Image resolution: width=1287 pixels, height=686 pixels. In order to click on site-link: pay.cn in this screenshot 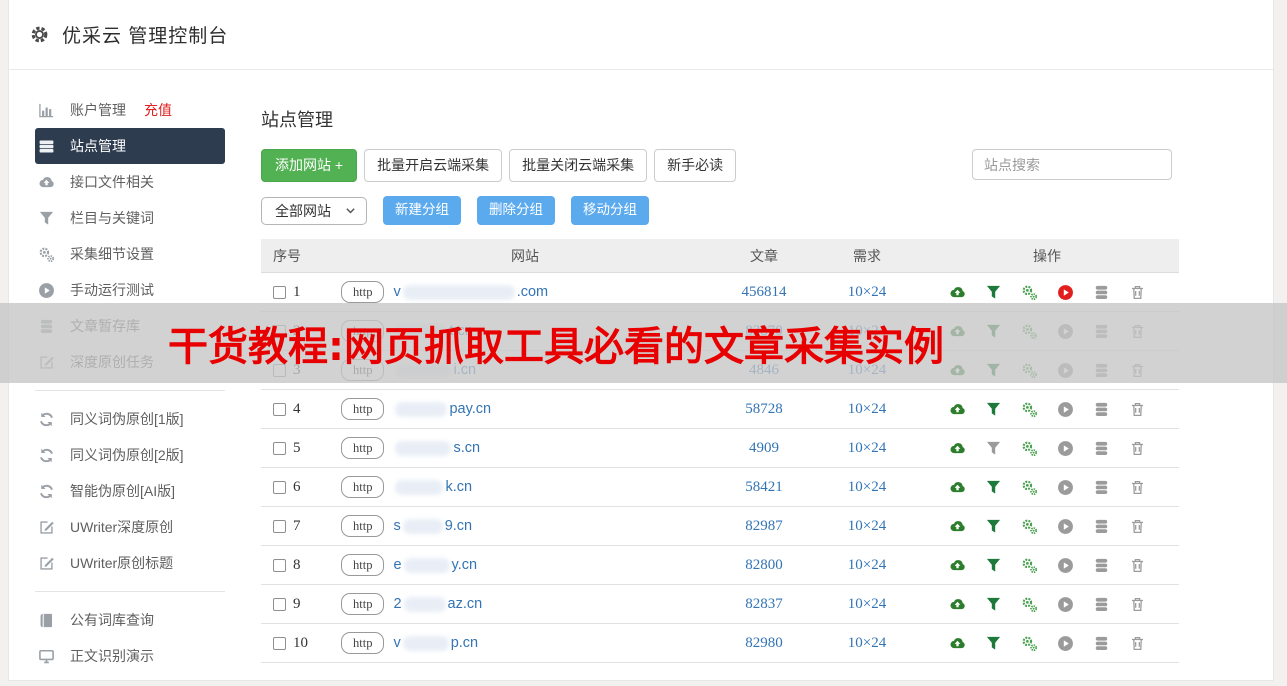, I will do `click(442, 409)`.